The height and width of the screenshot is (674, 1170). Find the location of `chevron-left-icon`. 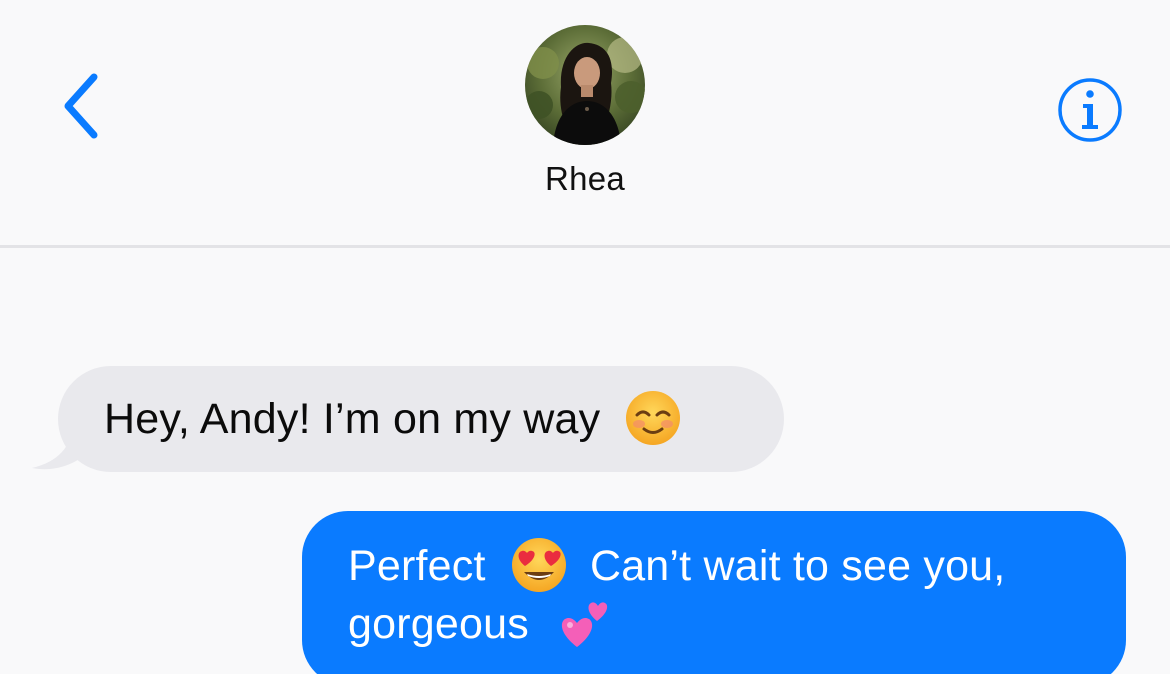

chevron-left-icon is located at coordinates (81, 106).